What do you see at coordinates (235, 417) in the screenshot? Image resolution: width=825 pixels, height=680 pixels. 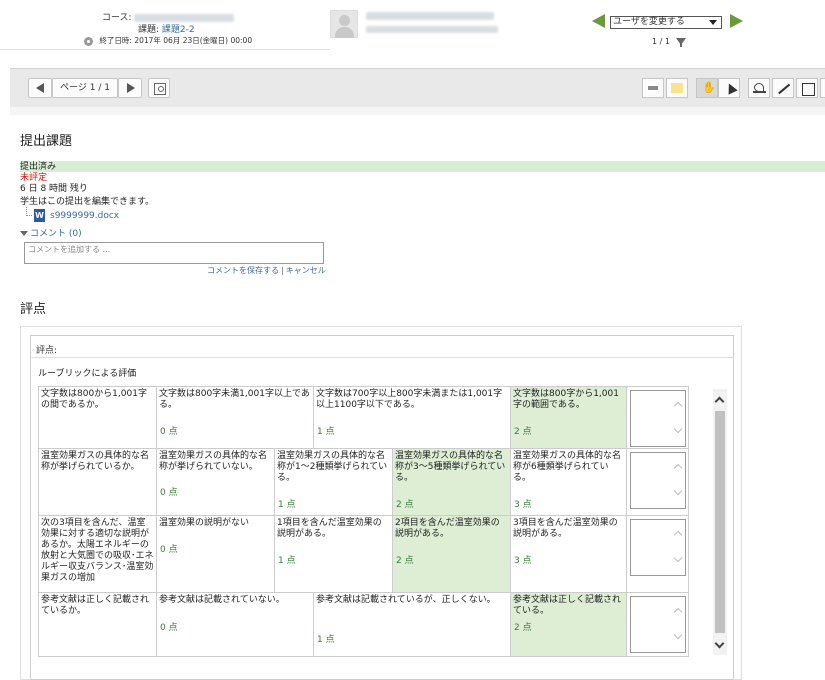 I see `rubric-level: 文字数は800字未満1,001字以上である。 0 点` at bounding box center [235, 417].